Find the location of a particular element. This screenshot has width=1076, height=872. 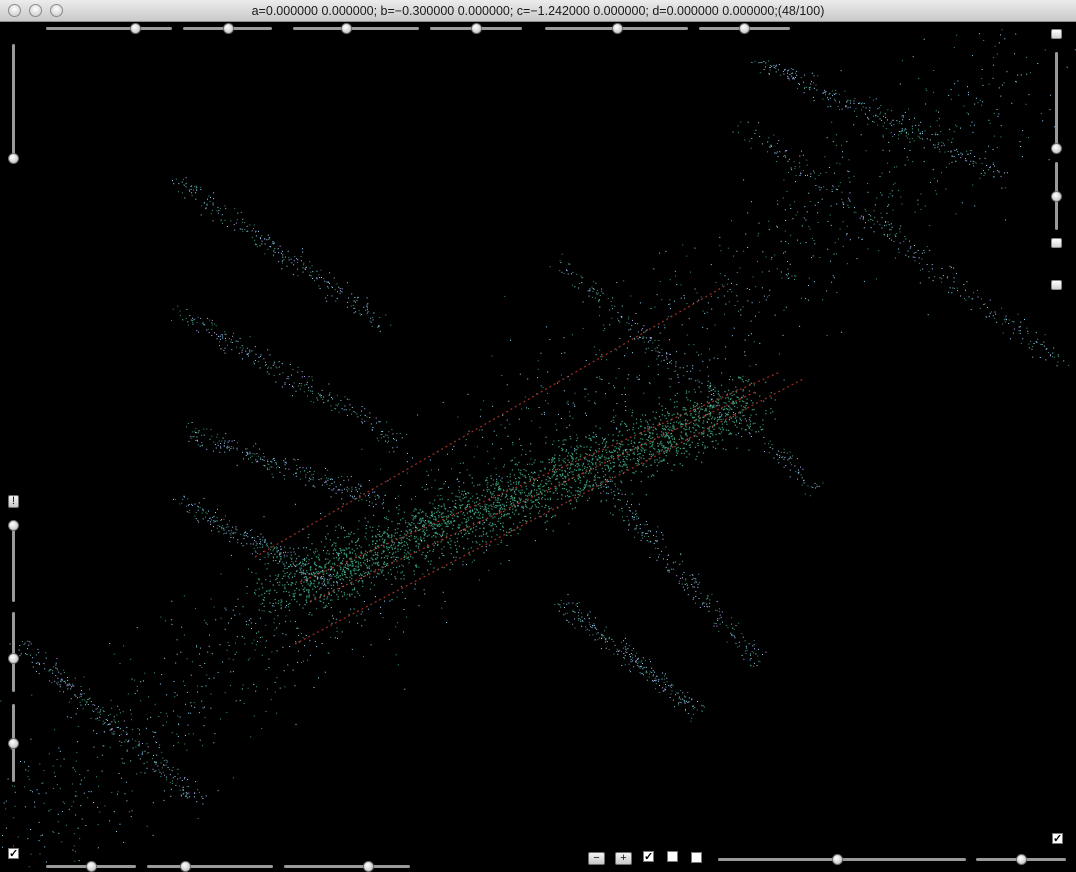

zoom-in-button: + is located at coordinates (623, 858).